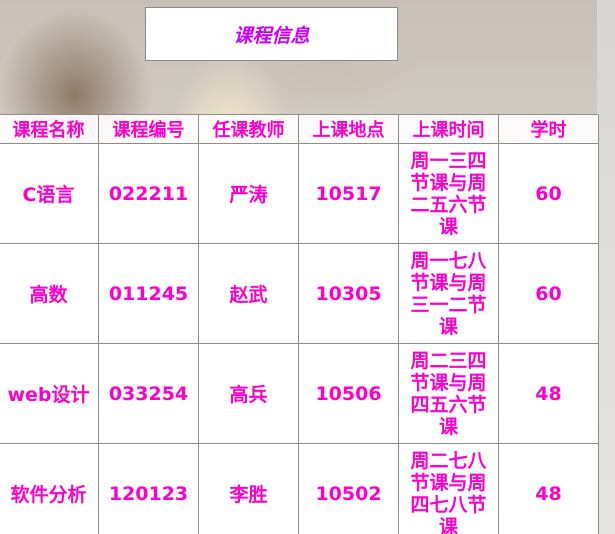  Describe the element at coordinates (448, 129) in the screenshot. I see `header-time: 上课时间` at that location.